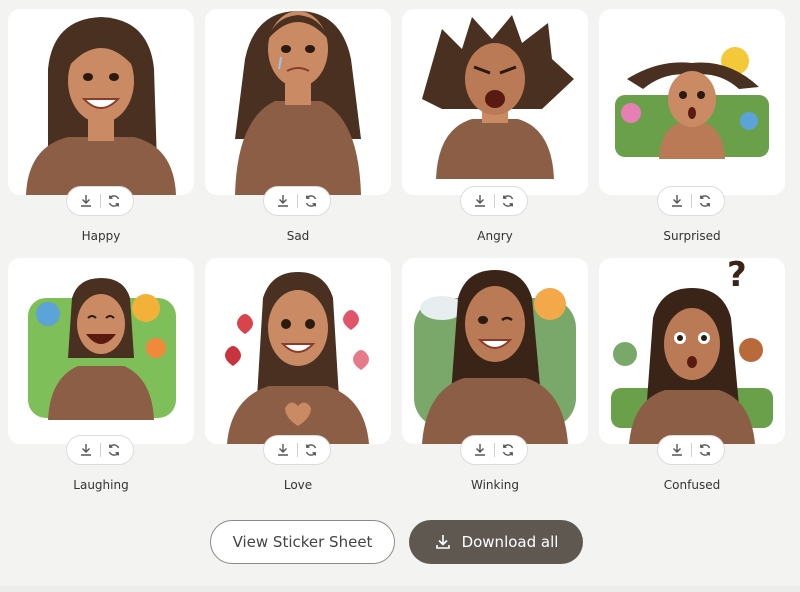 The height and width of the screenshot is (592, 800). What do you see at coordinates (101, 236) in the screenshot?
I see `sticker-label: Happy` at bounding box center [101, 236].